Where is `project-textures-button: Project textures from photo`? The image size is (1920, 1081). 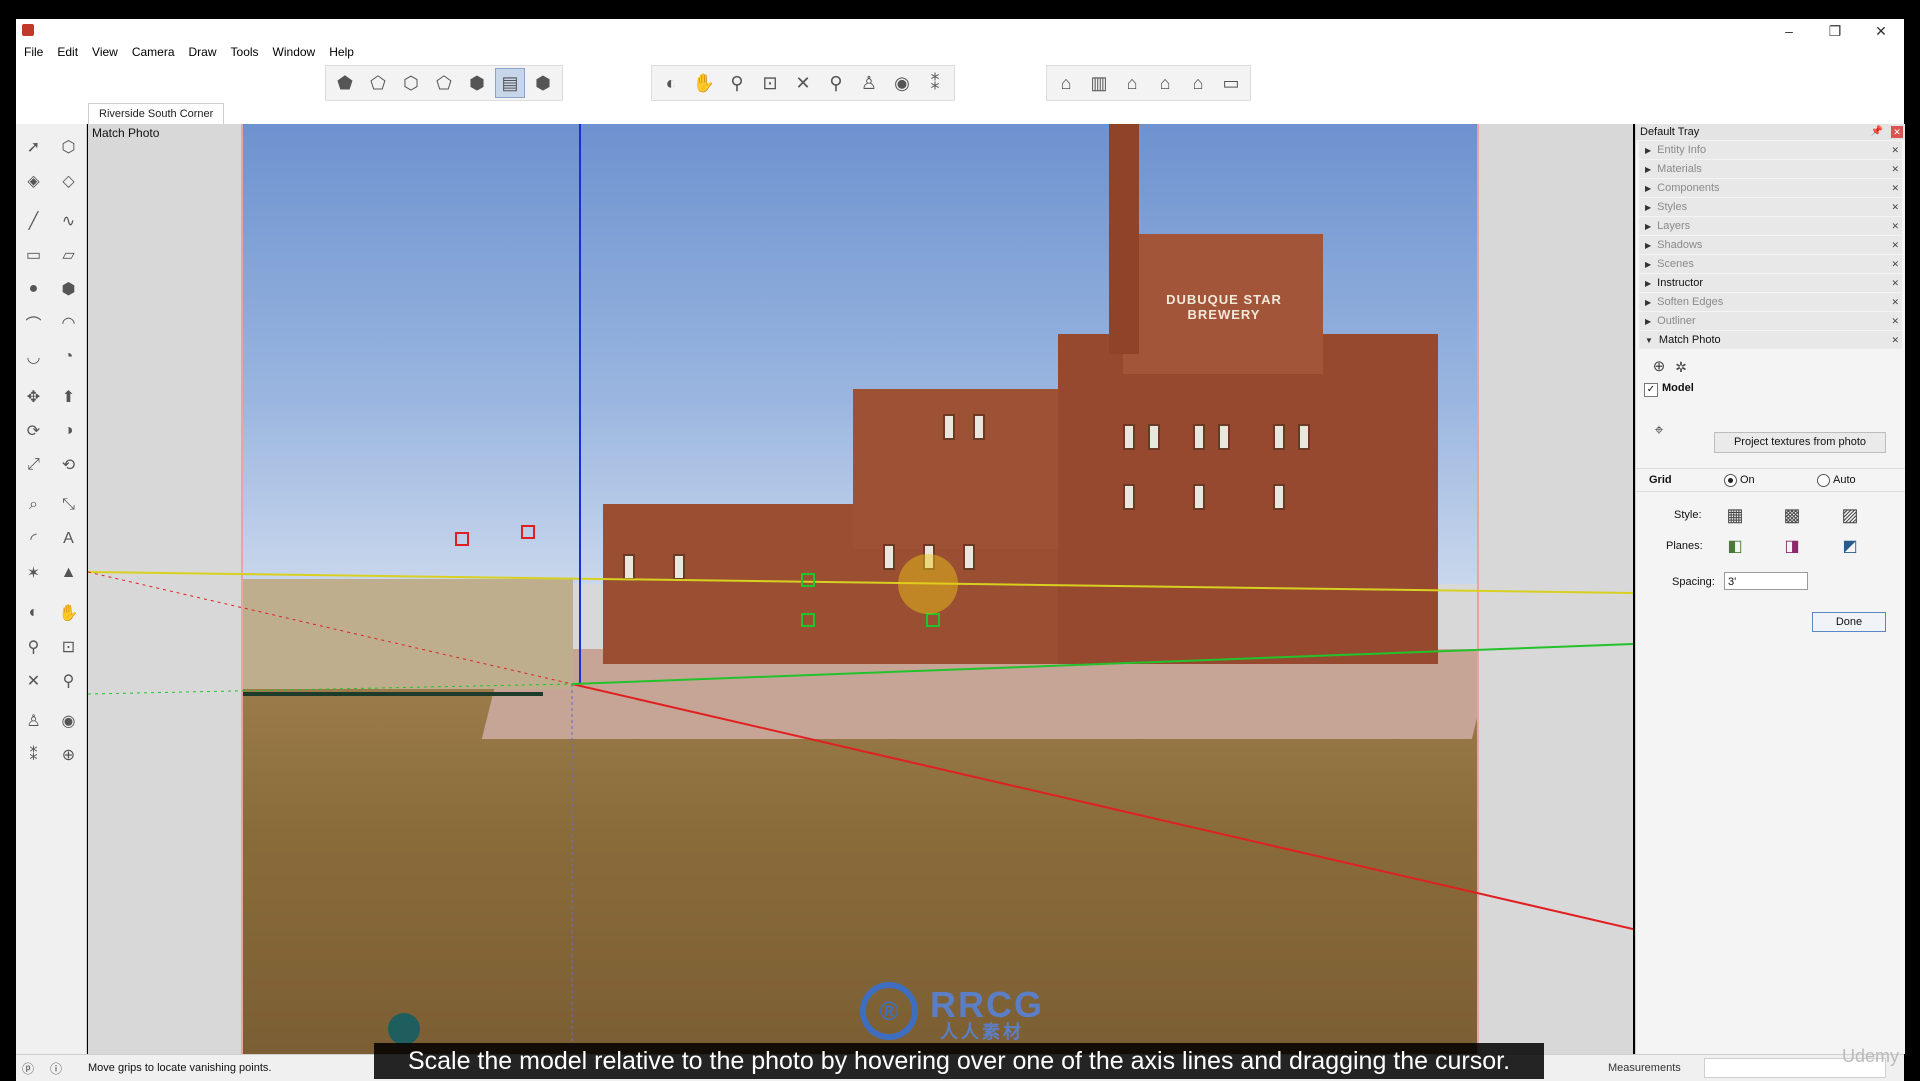
project-textures-button: Project textures from photo is located at coordinates (1800, 442).